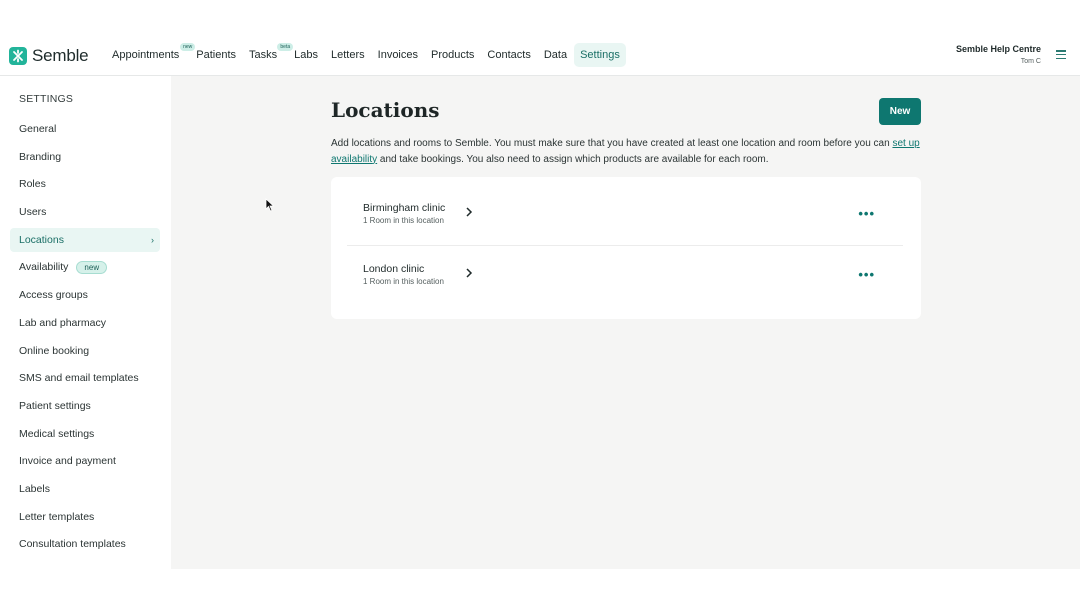  I want to click on nav-tasks: Tasks beta, so click(268, 55).